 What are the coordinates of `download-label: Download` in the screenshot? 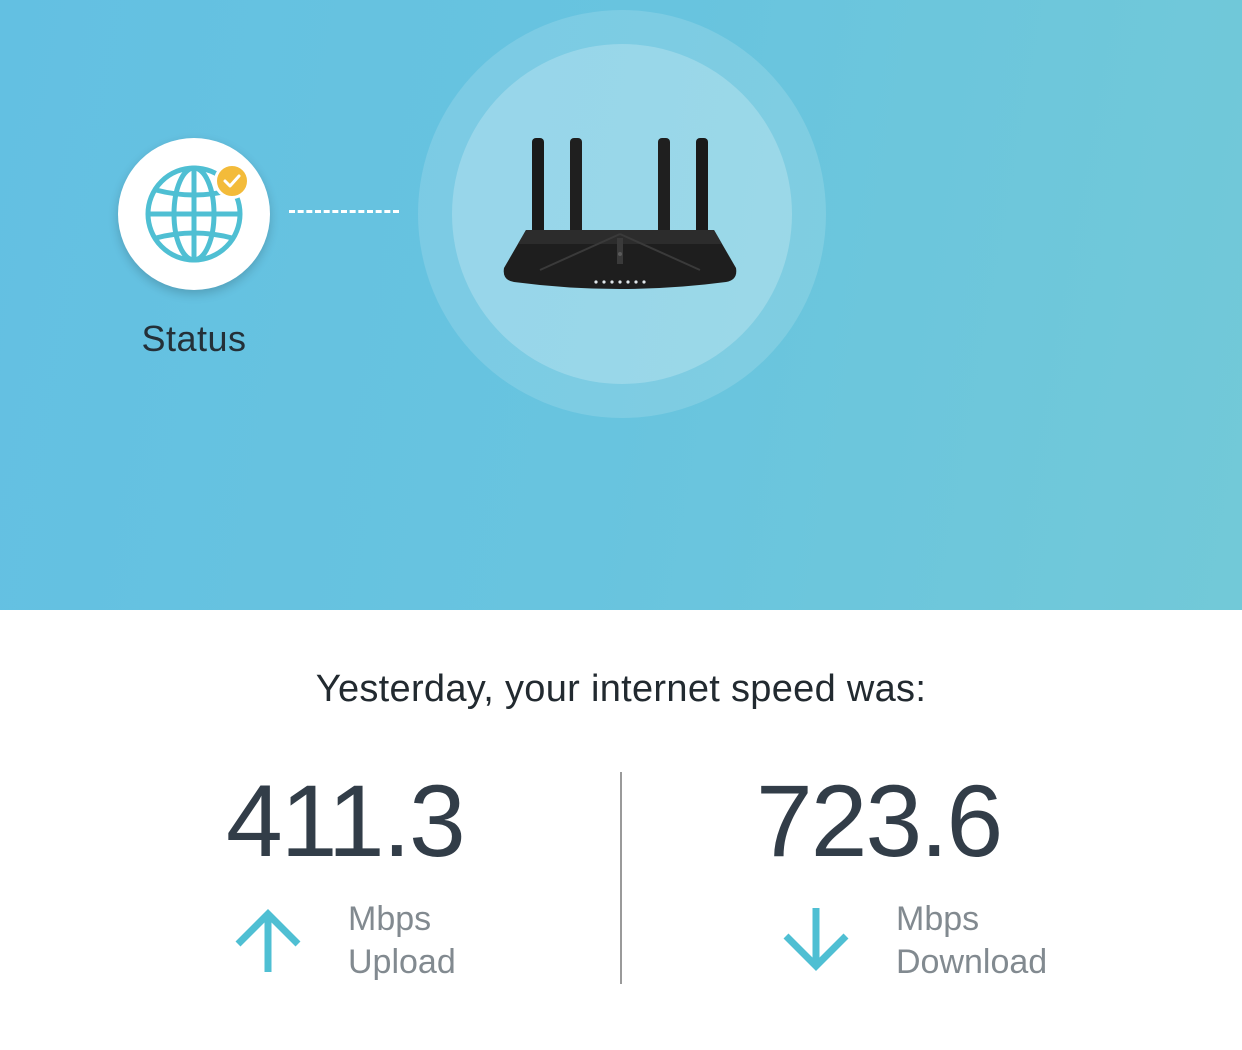 It's located at (972, 962).